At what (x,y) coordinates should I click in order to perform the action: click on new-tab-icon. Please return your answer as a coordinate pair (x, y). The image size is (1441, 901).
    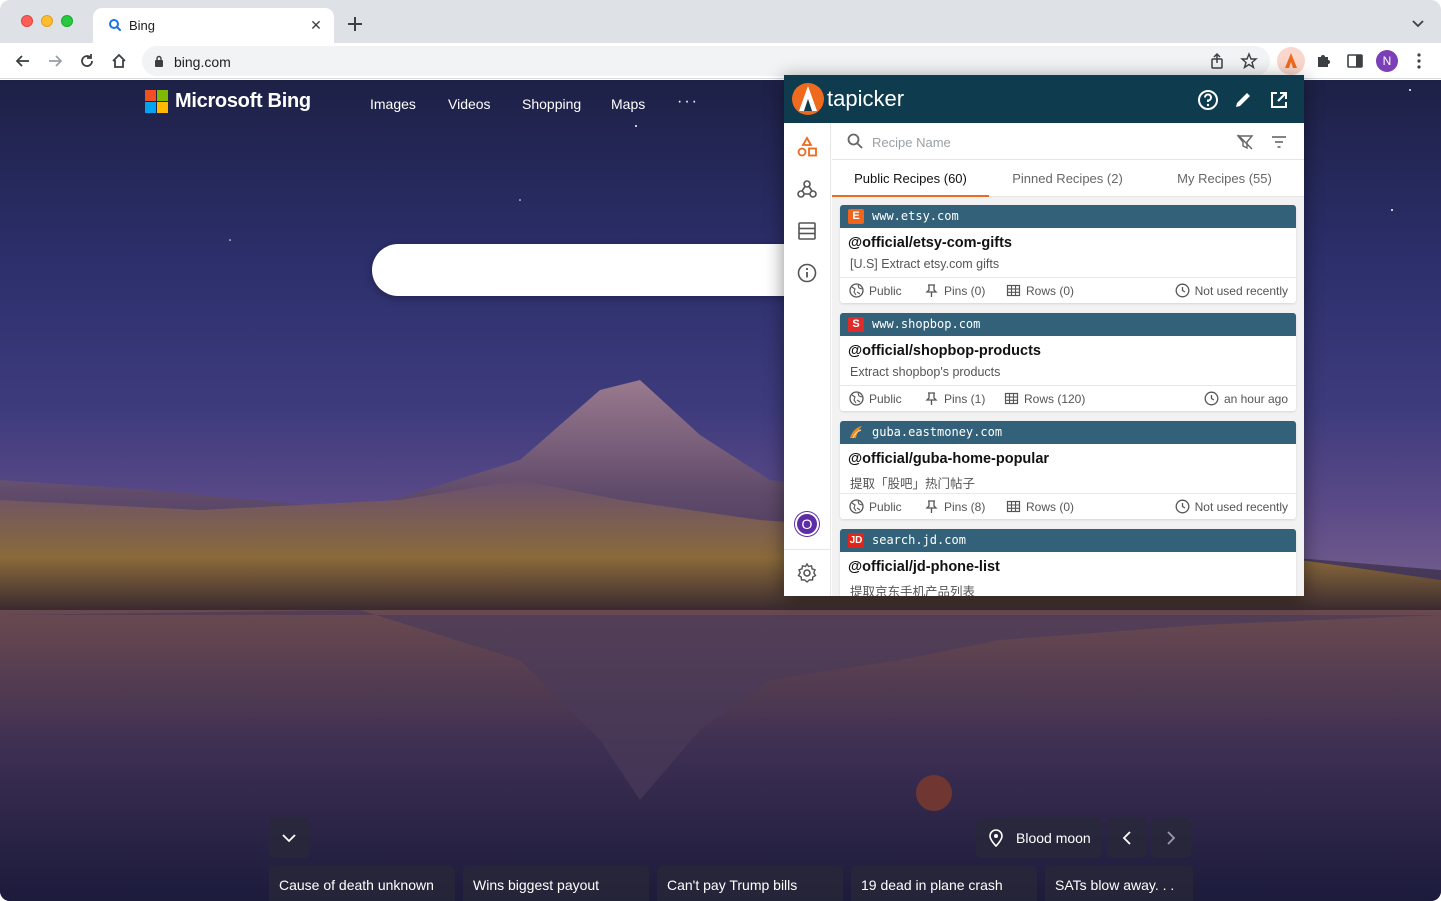
    Looking at the image, I should click on (355, 24).